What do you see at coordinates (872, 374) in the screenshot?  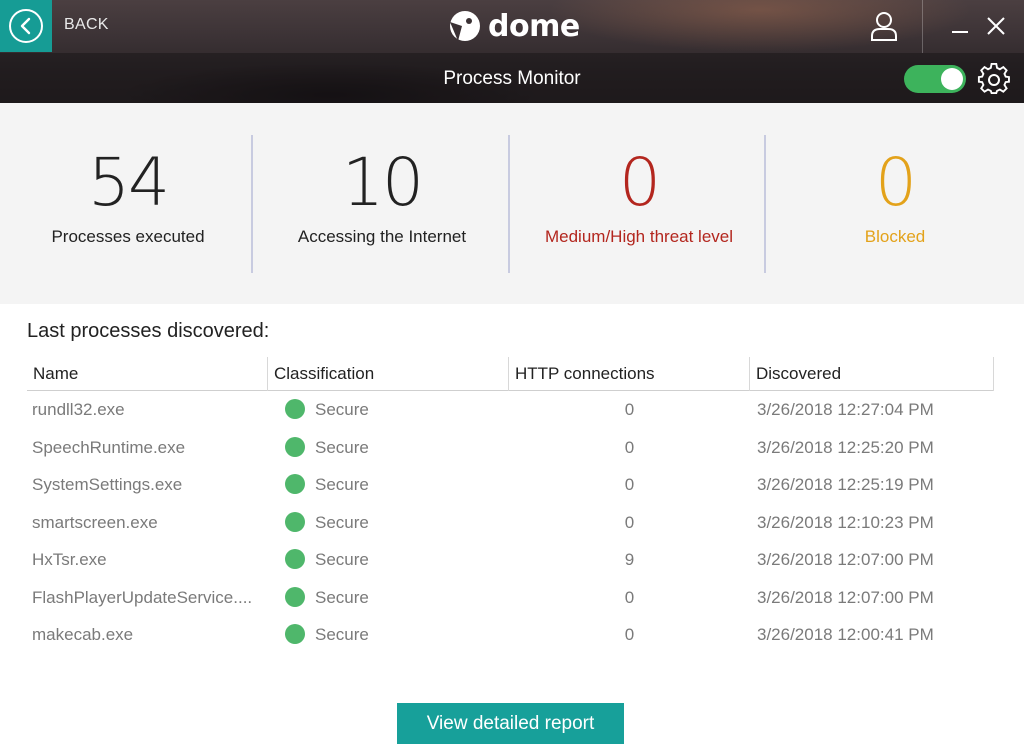 I see `column-header-discovered: Discovered` at bounding box center [872, 374].